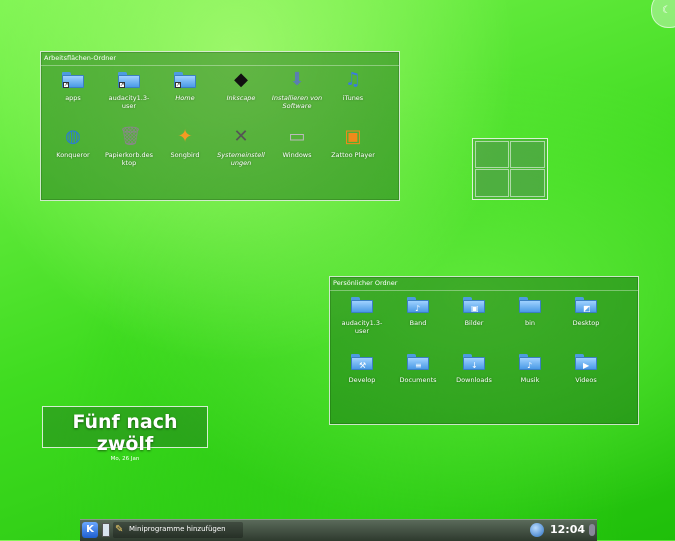  I want to click on desktop-icon-konqueror: ◍ Konqueror, so click(73, 142).